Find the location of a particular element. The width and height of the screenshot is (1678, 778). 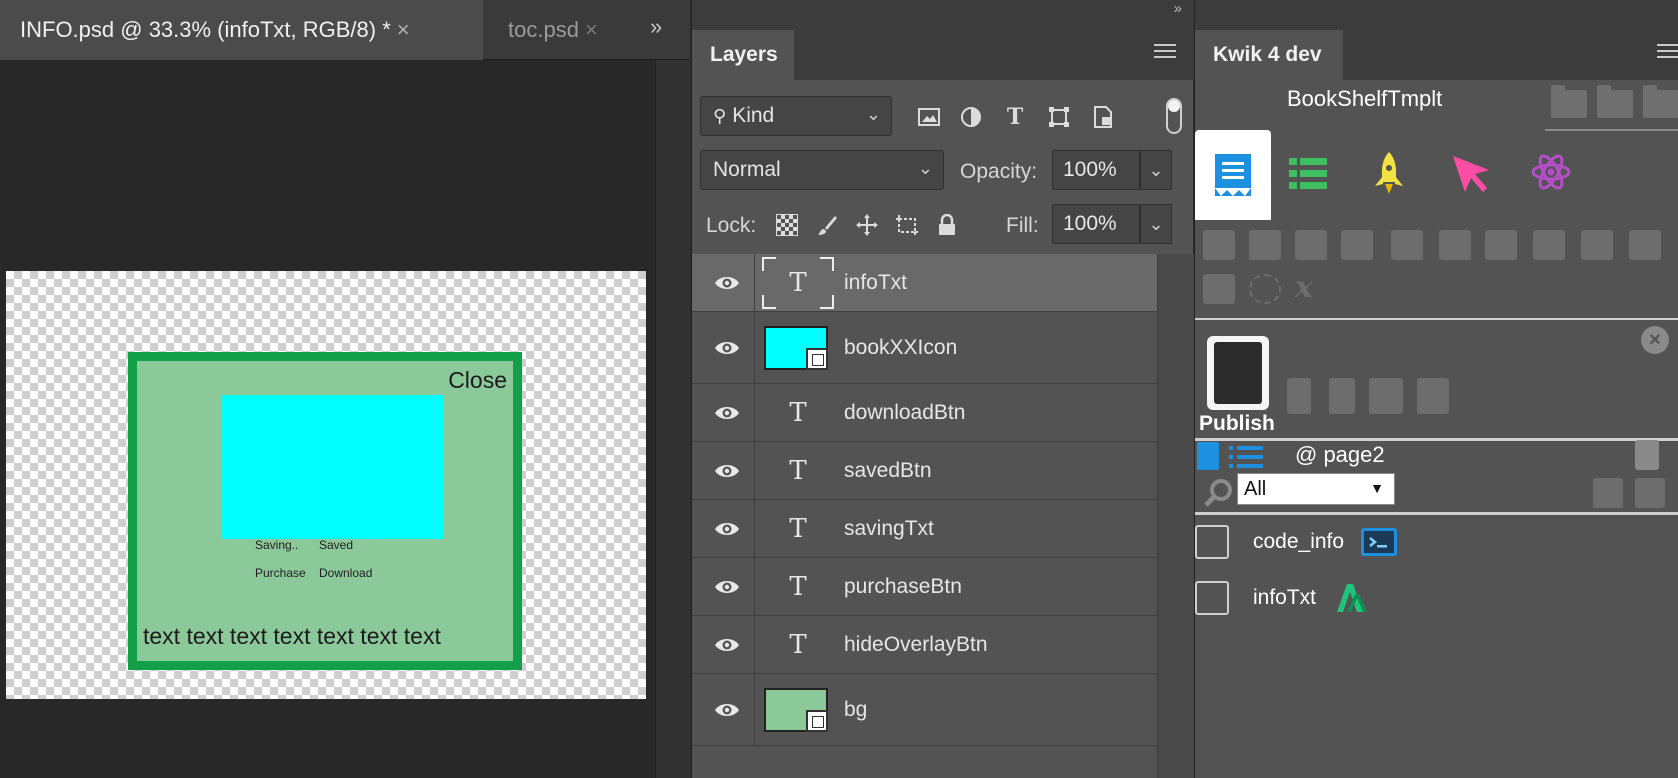

layer-row-hideoverlaybtn: T hideOverlayBtn is located at coordinates (924, 645).